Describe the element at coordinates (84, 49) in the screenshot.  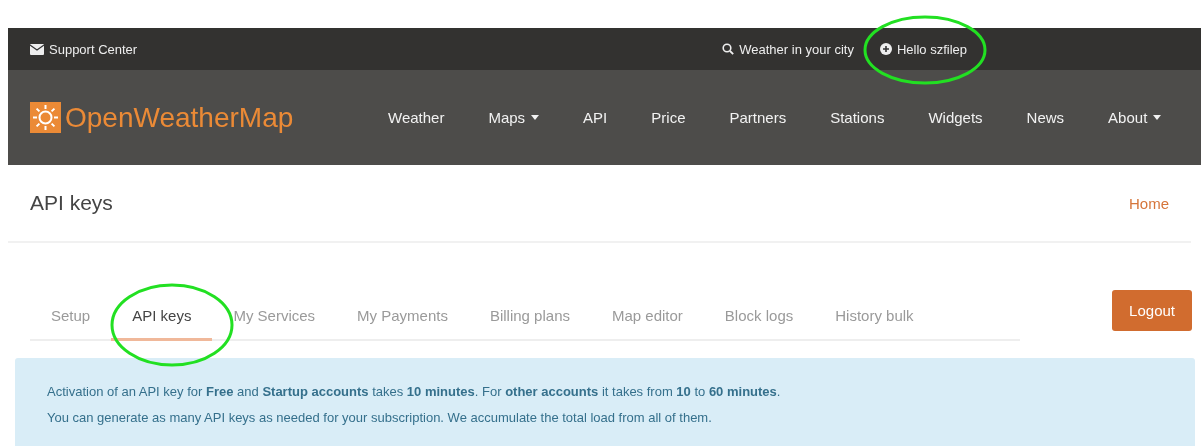
I see `support-center-link: Support Center` at that location.